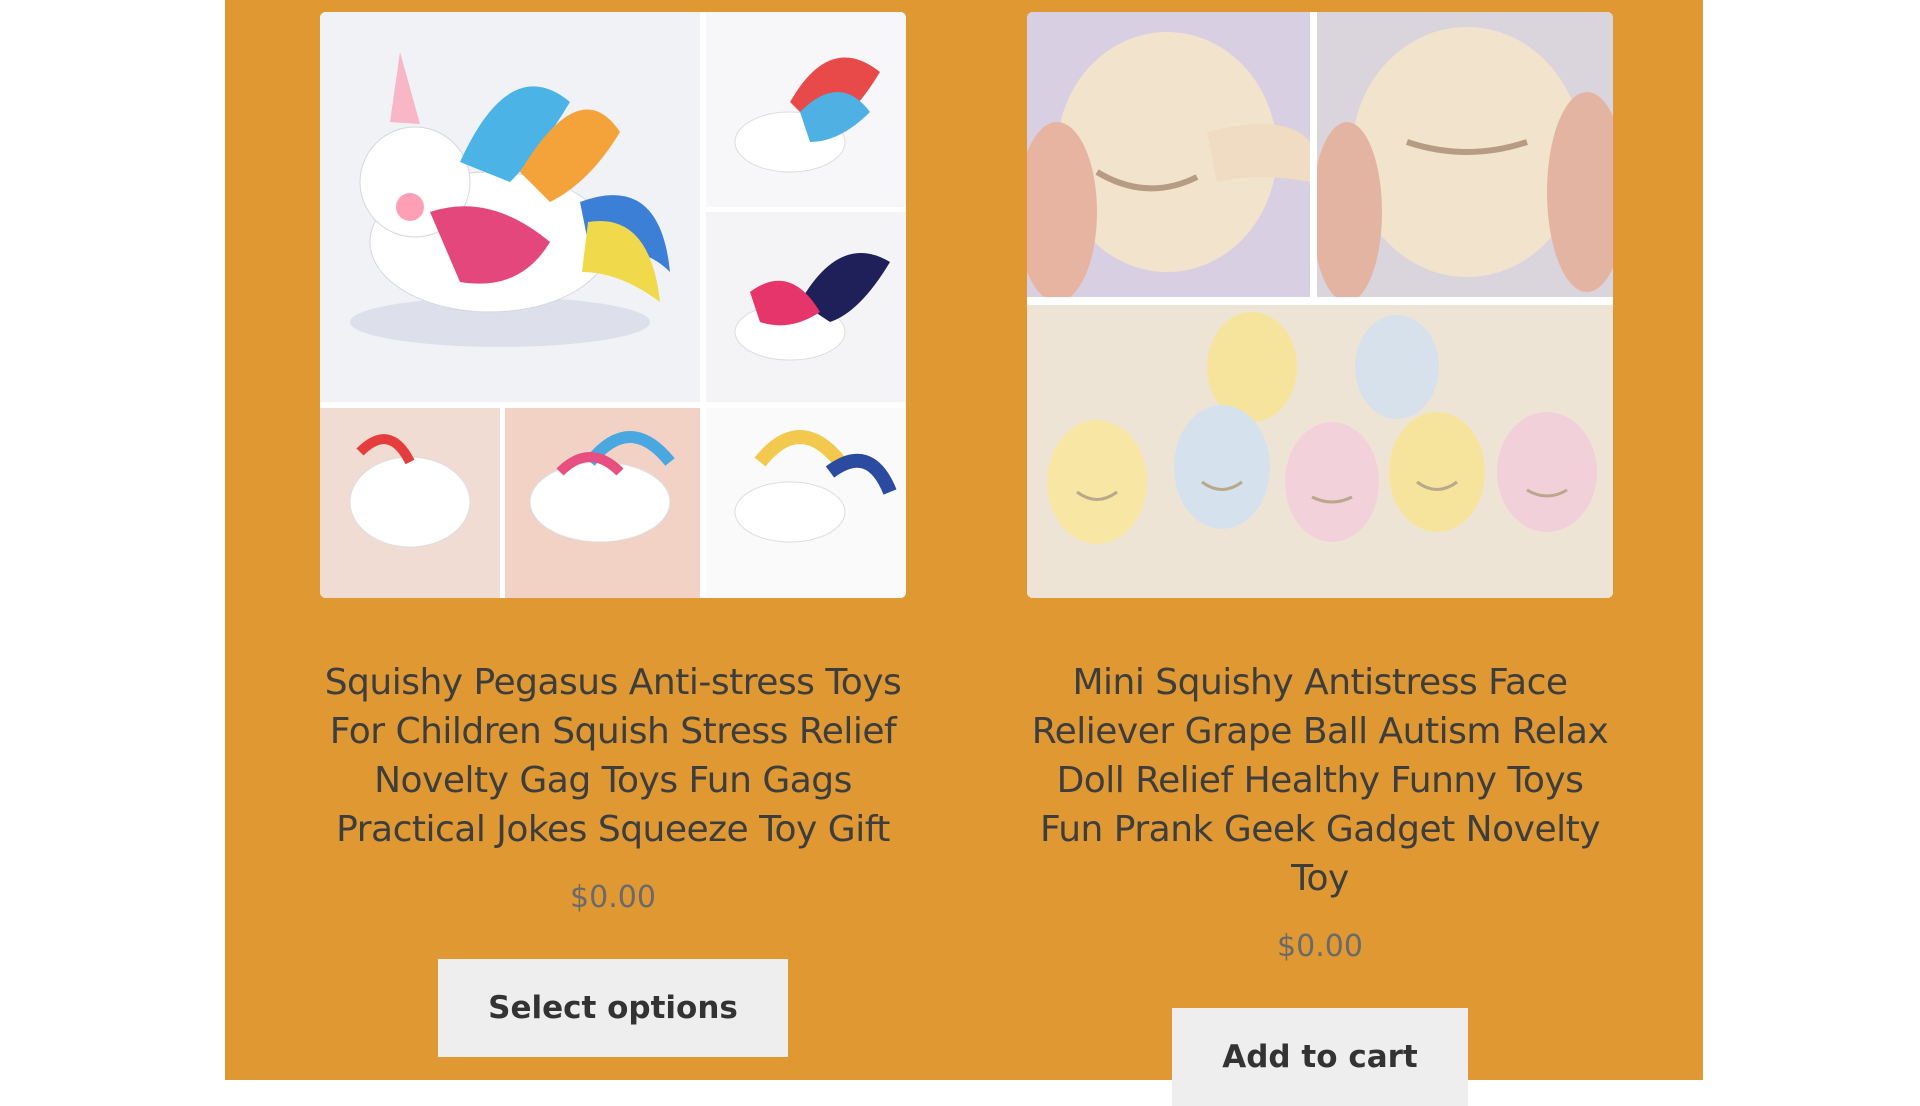 The image size is (1920, 1106). What do you see at coordinates (613, 1008) in the screenshot?
I see `select-options-button: Select options` at bounding box center [613, 1008].